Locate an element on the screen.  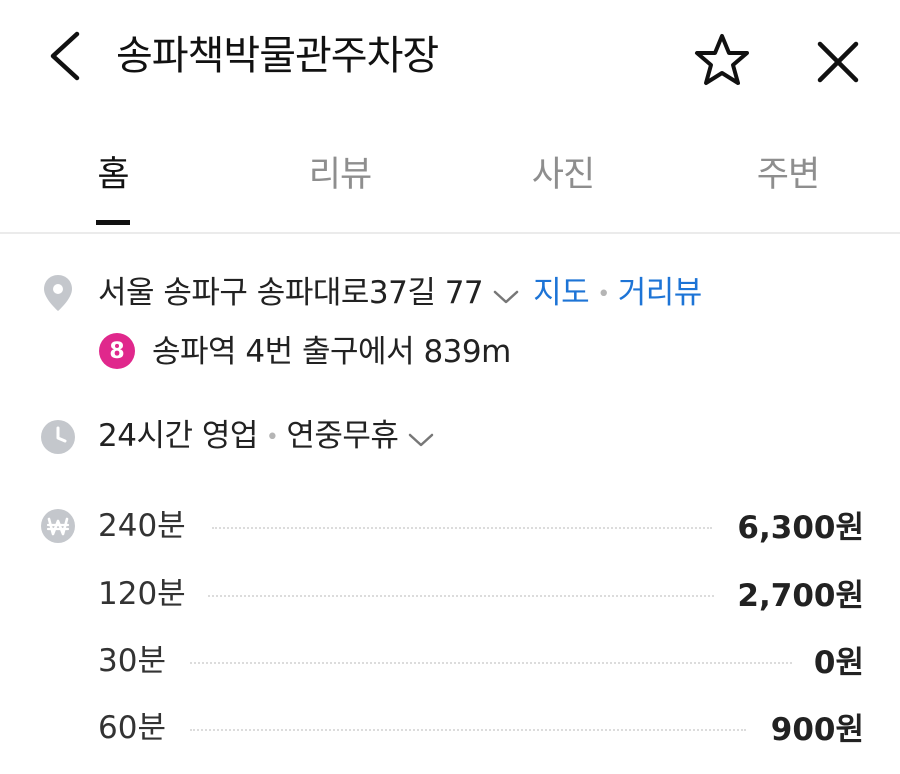
close-button is located at coordinates (838, 62).